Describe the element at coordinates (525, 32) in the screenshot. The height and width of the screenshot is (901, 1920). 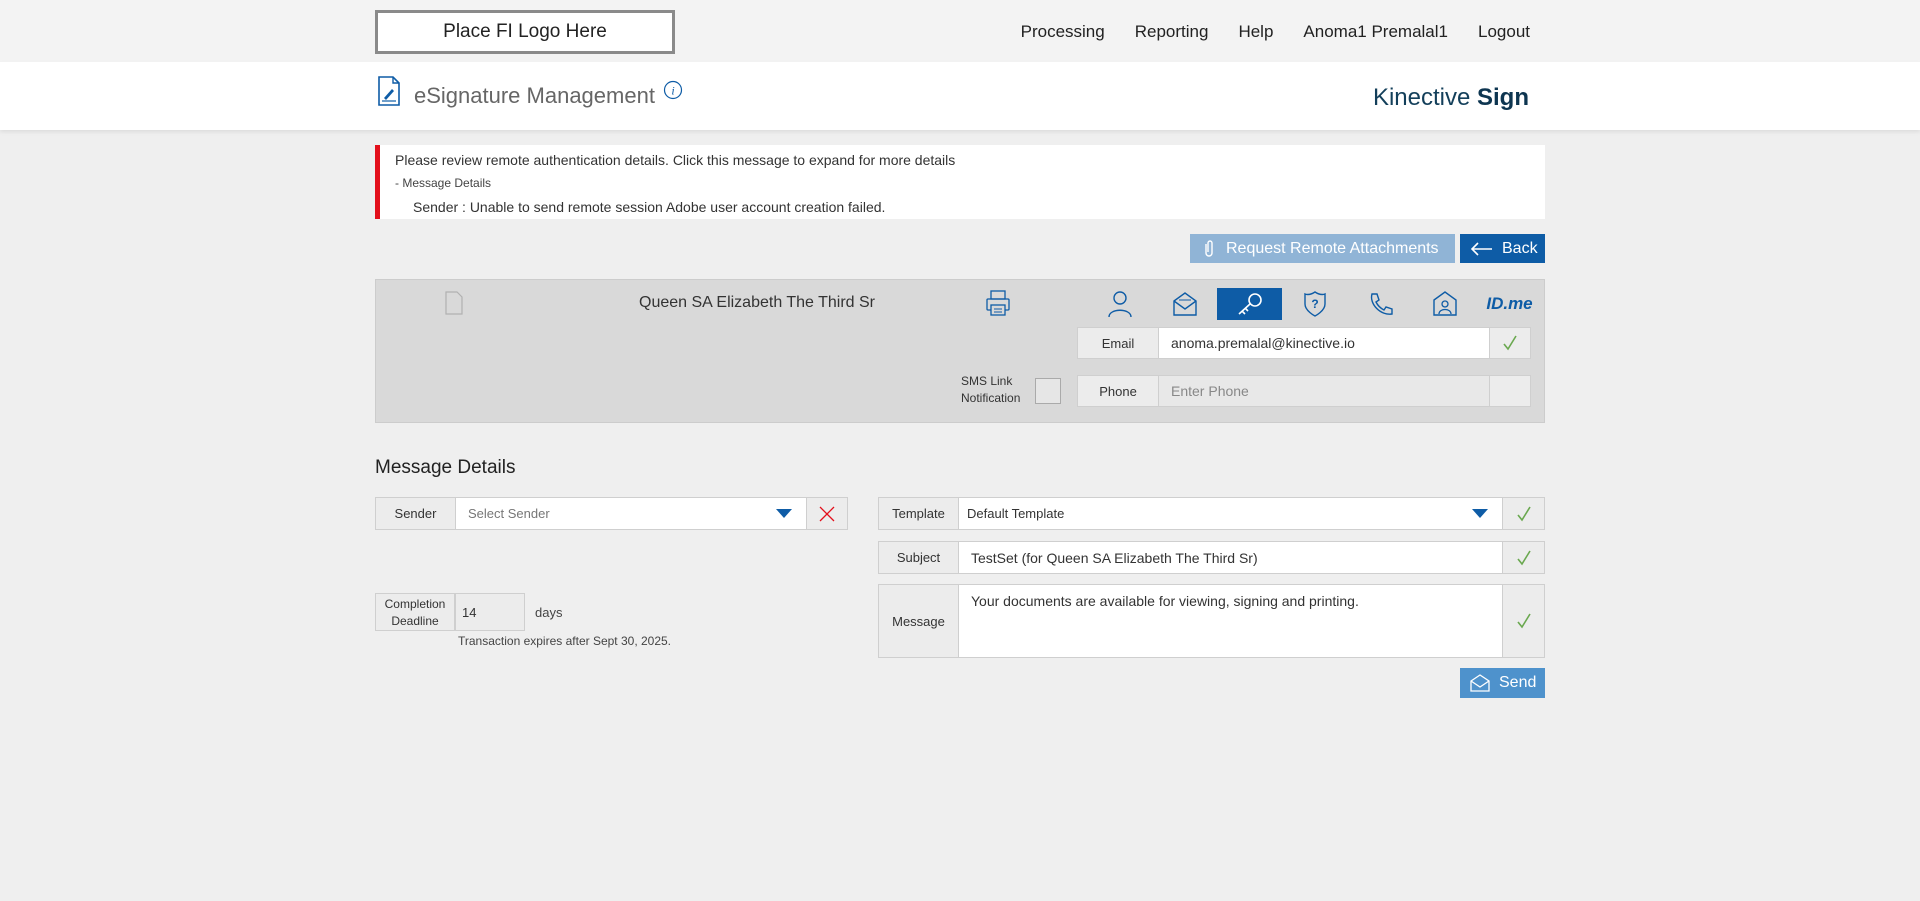
I see `fi-logo-placeholder: Place FI Logo Here` at that location.